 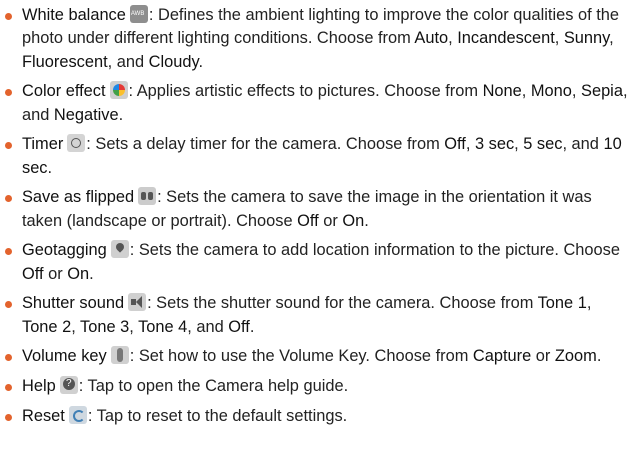 What do you see at coordinates (118, 90) in the screenshot?
I see `color-effect-icon` at bounding box center [118, 90].